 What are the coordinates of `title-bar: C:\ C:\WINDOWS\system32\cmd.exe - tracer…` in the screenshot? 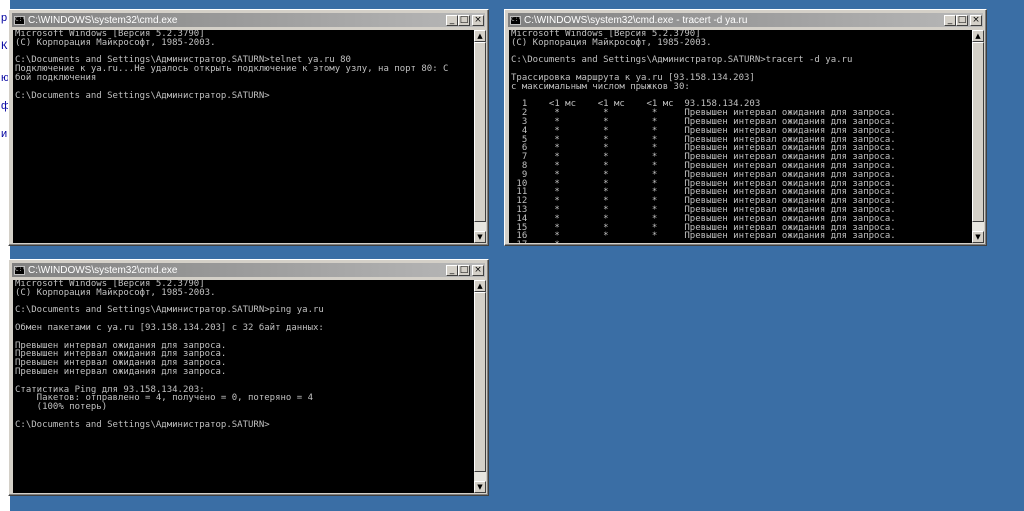 It's located at (745, 20).